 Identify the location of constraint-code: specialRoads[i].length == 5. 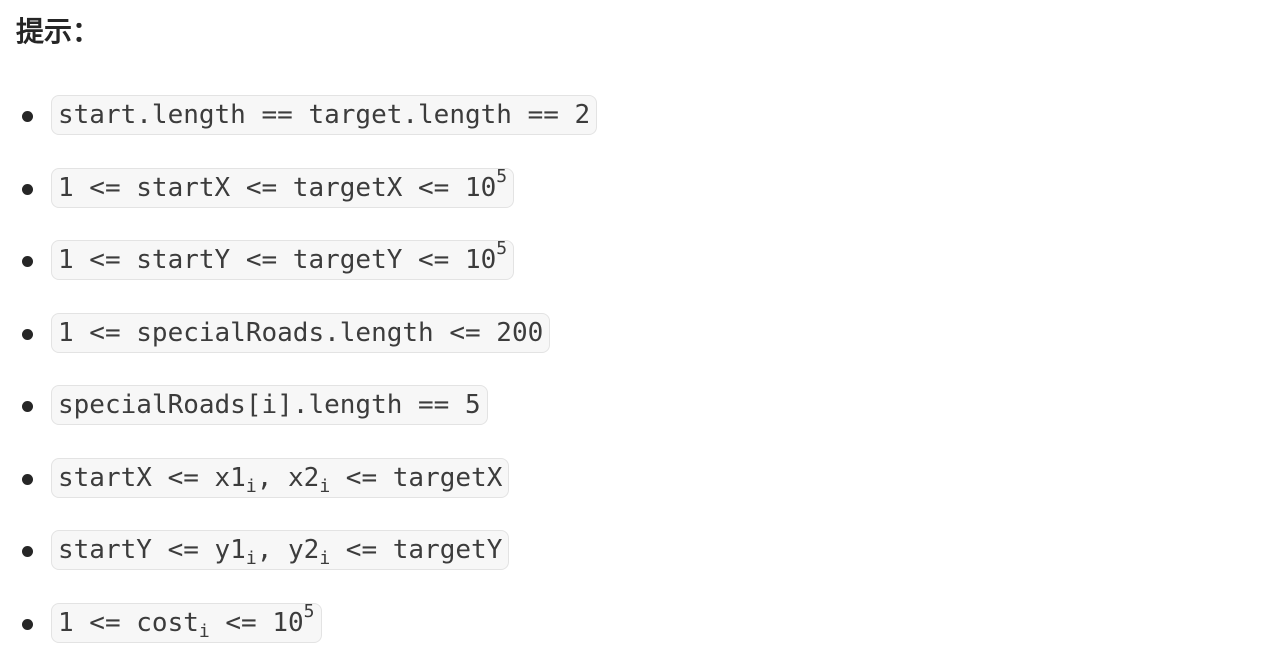
(269, 405).